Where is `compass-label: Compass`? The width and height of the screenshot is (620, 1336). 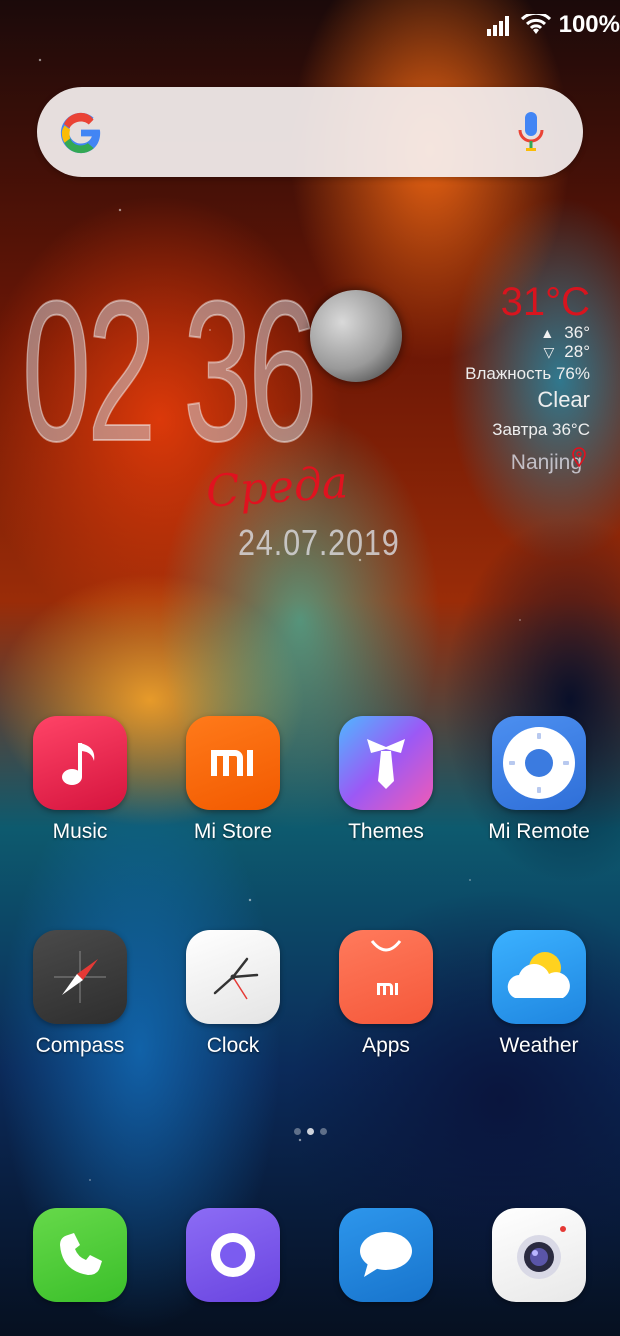
compass-label: Compass is located at coordinates (80, 1046).